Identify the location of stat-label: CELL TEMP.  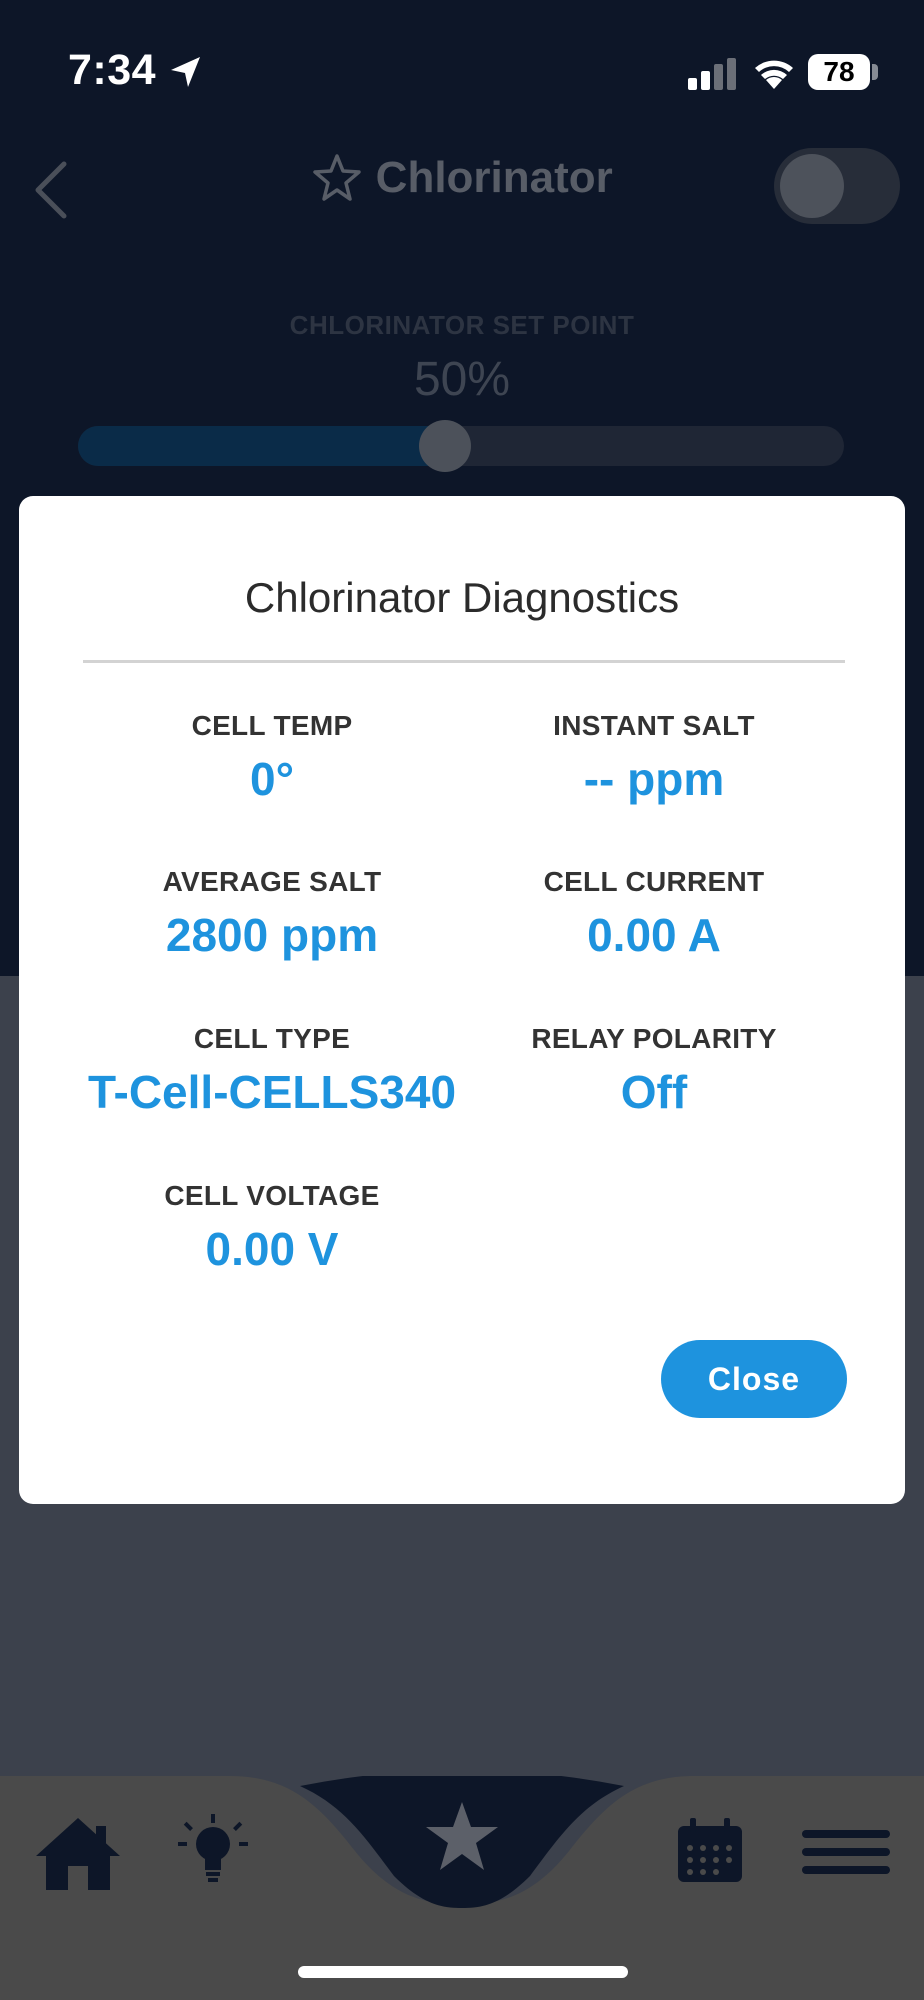
(272, 725).